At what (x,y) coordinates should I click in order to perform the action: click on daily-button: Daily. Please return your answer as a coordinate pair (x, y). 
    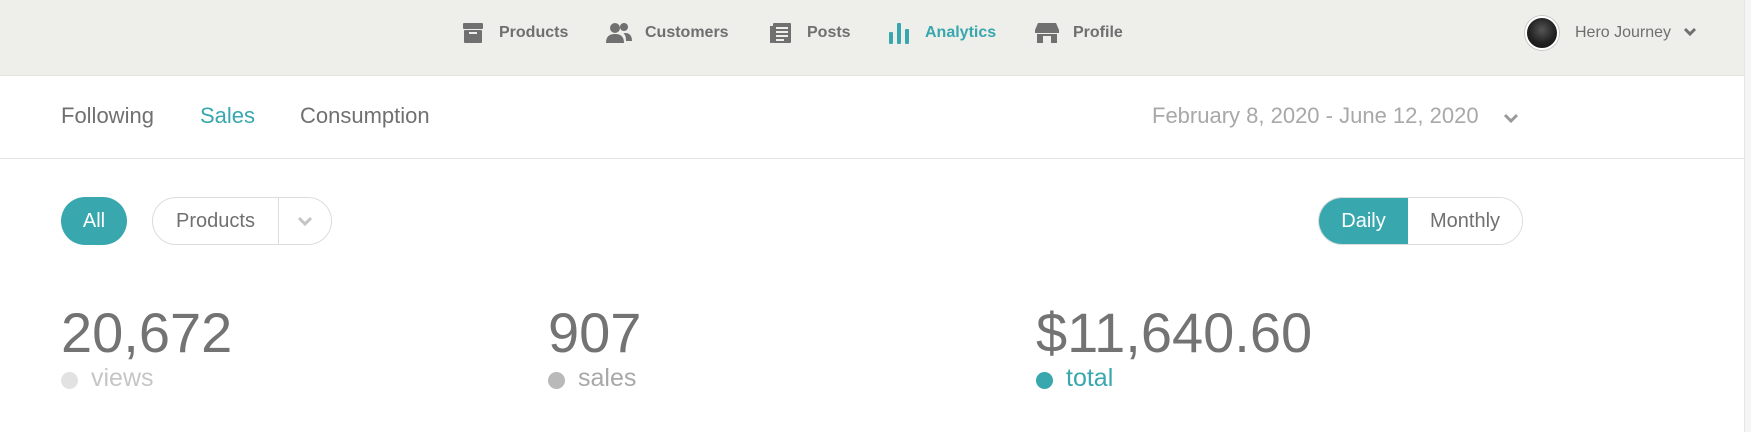
    Looking at the image, I should click on (1363, 221).